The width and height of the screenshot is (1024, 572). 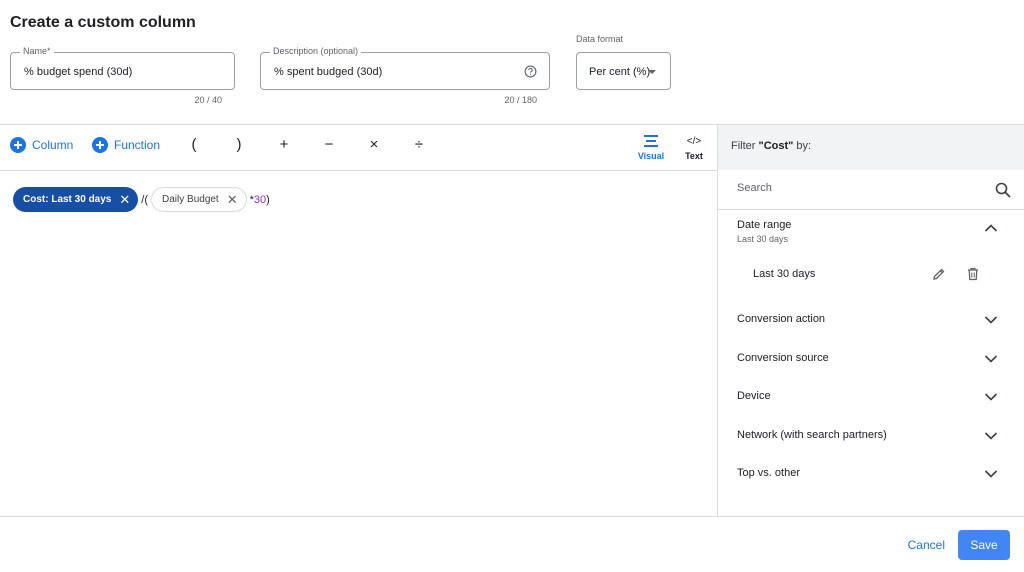 What do you see at coordinates (239, 144) in the screenshot?
I see `close-paren-button: )` at bounding box center [239, 144].